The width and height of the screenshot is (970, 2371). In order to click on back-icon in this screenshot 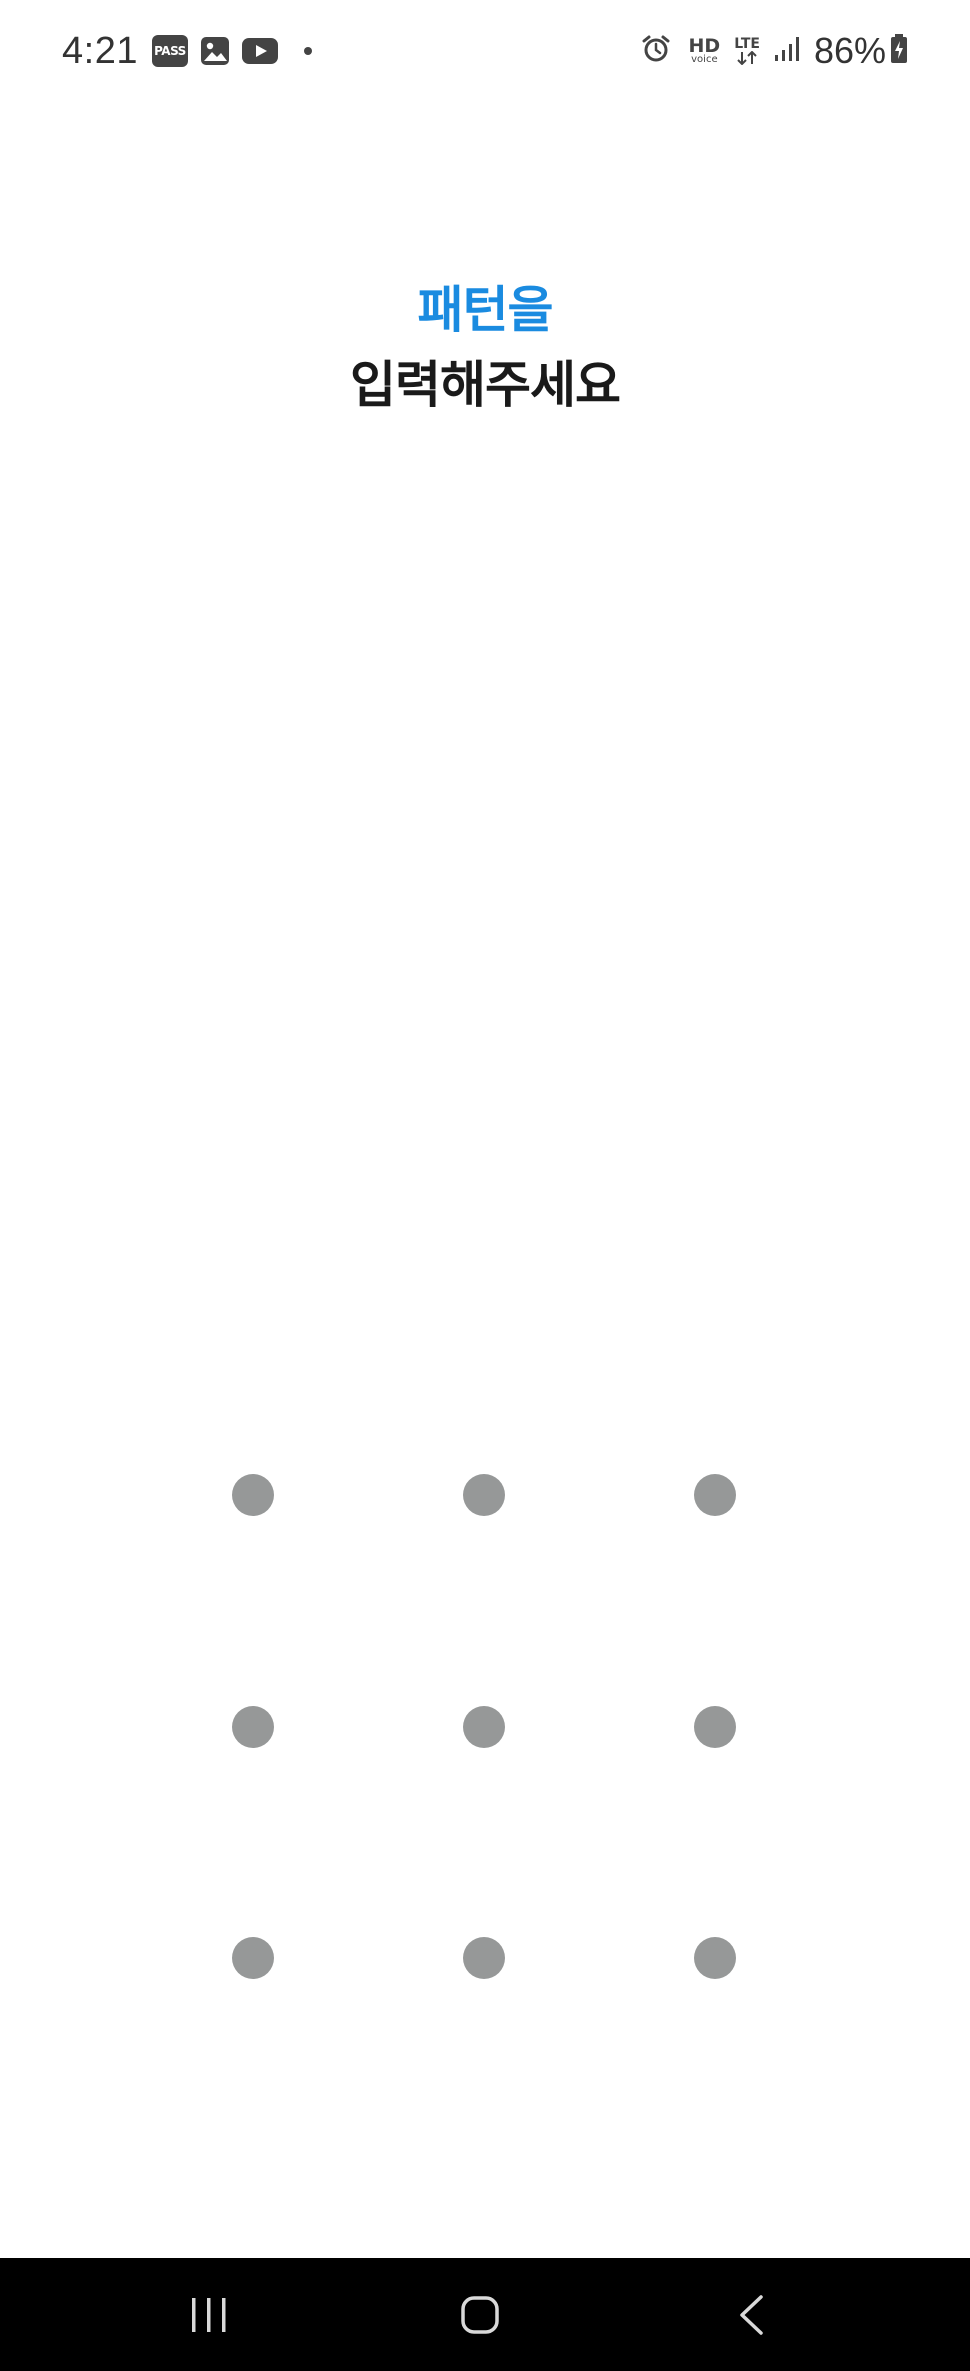, I will do `click(751, 2314)`.